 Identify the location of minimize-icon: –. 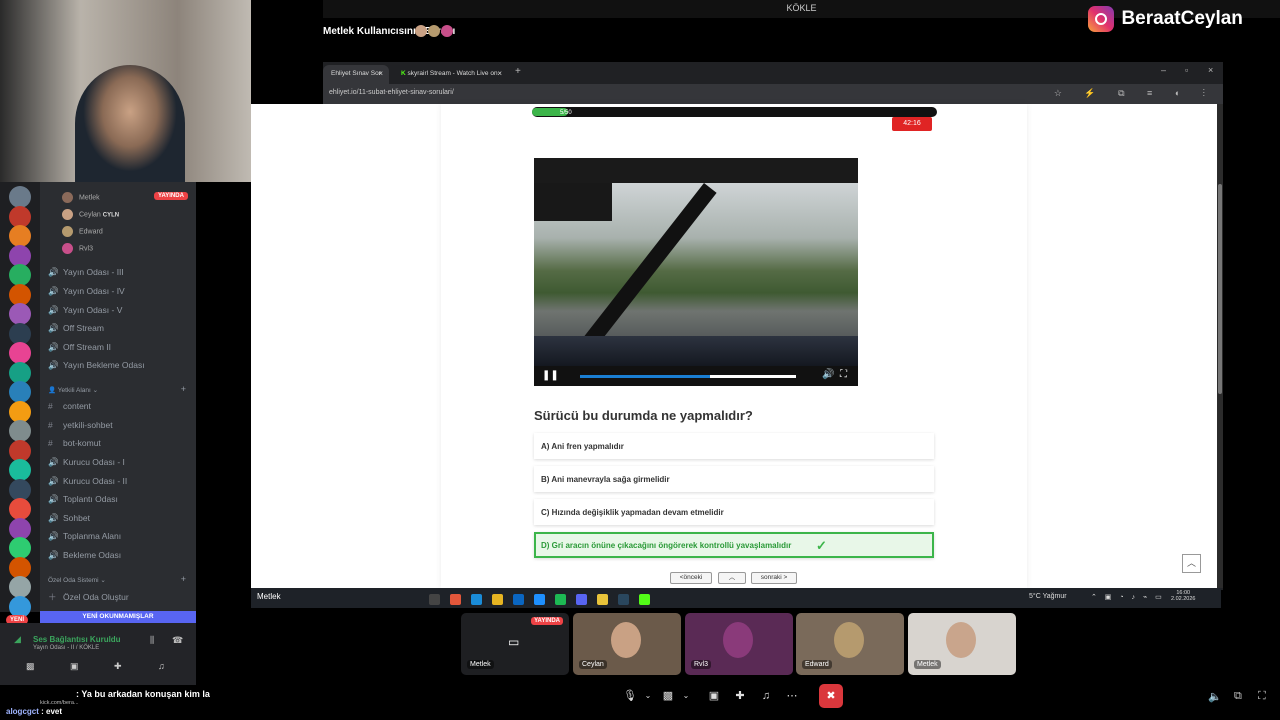
(1163, 70).